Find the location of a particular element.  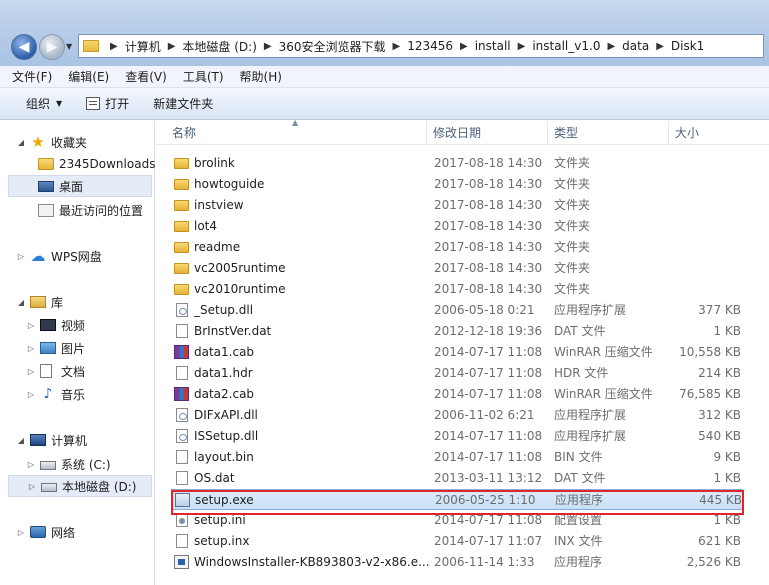

sidebar-item-2345downloads: 2345Downloads is located at coordinates (96, 164).